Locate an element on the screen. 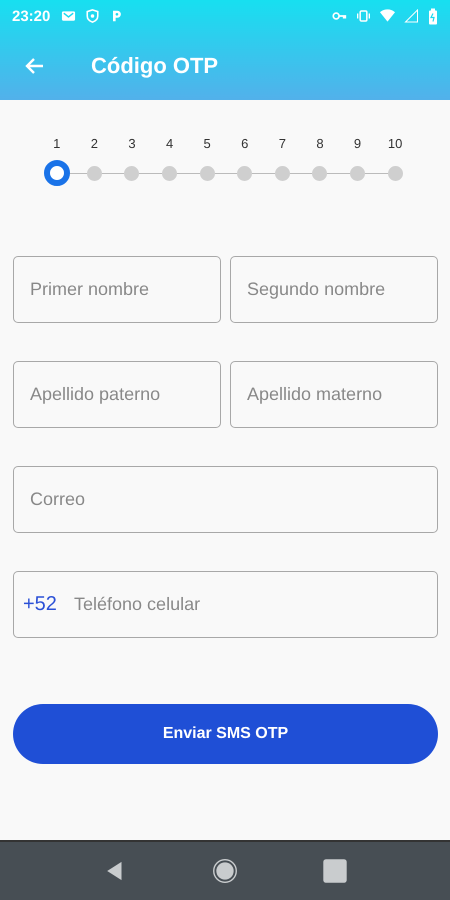  mail-icon is located at coordinates (68, 16).